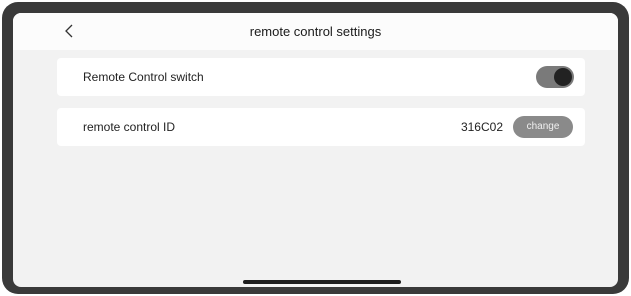 The height and width of the screenshot is (296, 631). What do you see at coordinates (481, 127) in the screenshot?
I see `remote-control-id-value: 316C02` at bounding box center [481, 127].